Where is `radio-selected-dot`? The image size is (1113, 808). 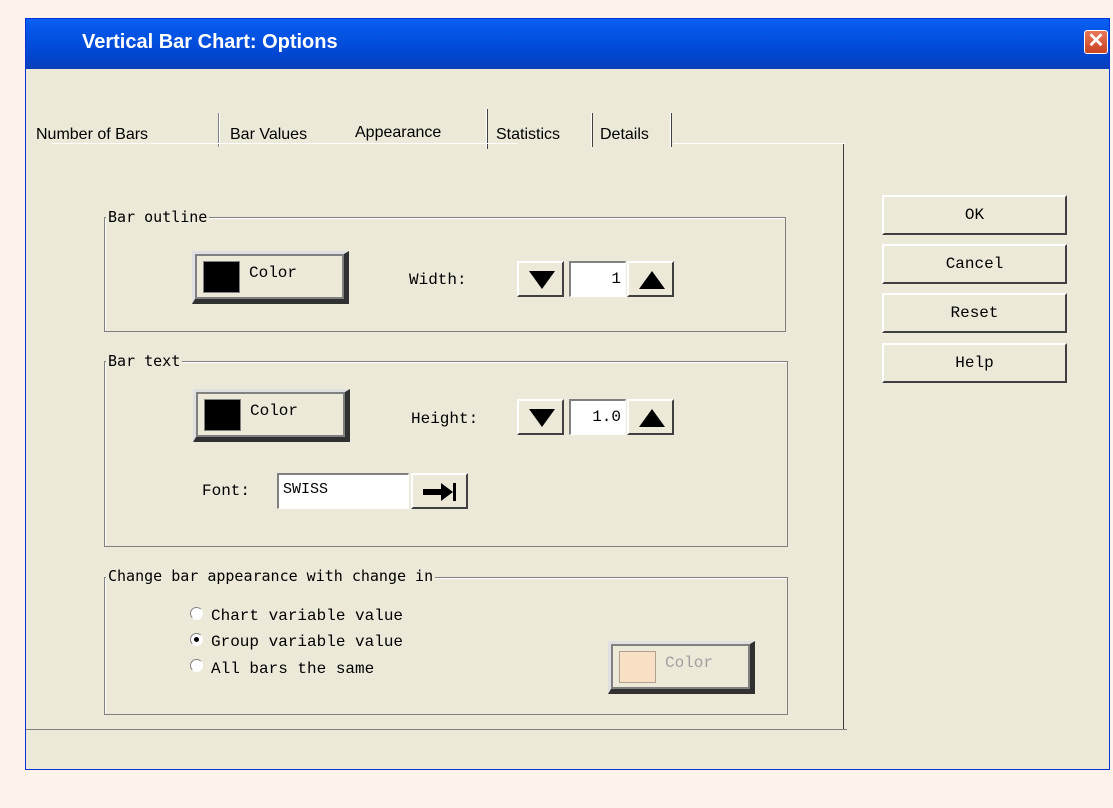
radio-selected-dot is located at coordinates (196, 639).